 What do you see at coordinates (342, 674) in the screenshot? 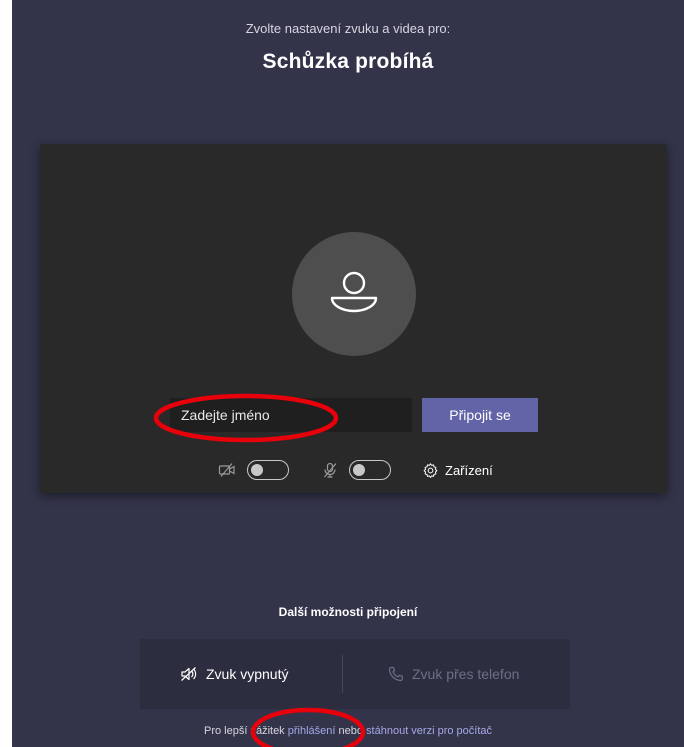
I see `options-divider` at bounding box center [342, 674].